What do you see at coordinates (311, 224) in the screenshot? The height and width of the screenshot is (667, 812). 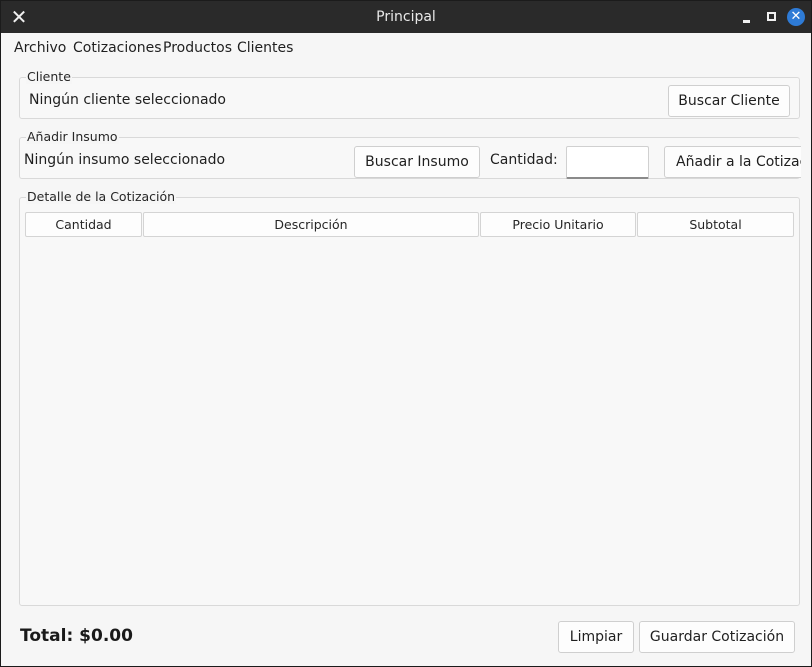 I see `column-header-descripcion: Descripción` at bounding box center [311, 224].